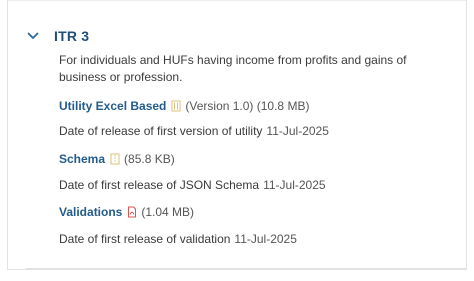  Describe the element at coordinates (72, 36) in the screenshot. I see `section-title: ITR 3` at that location.